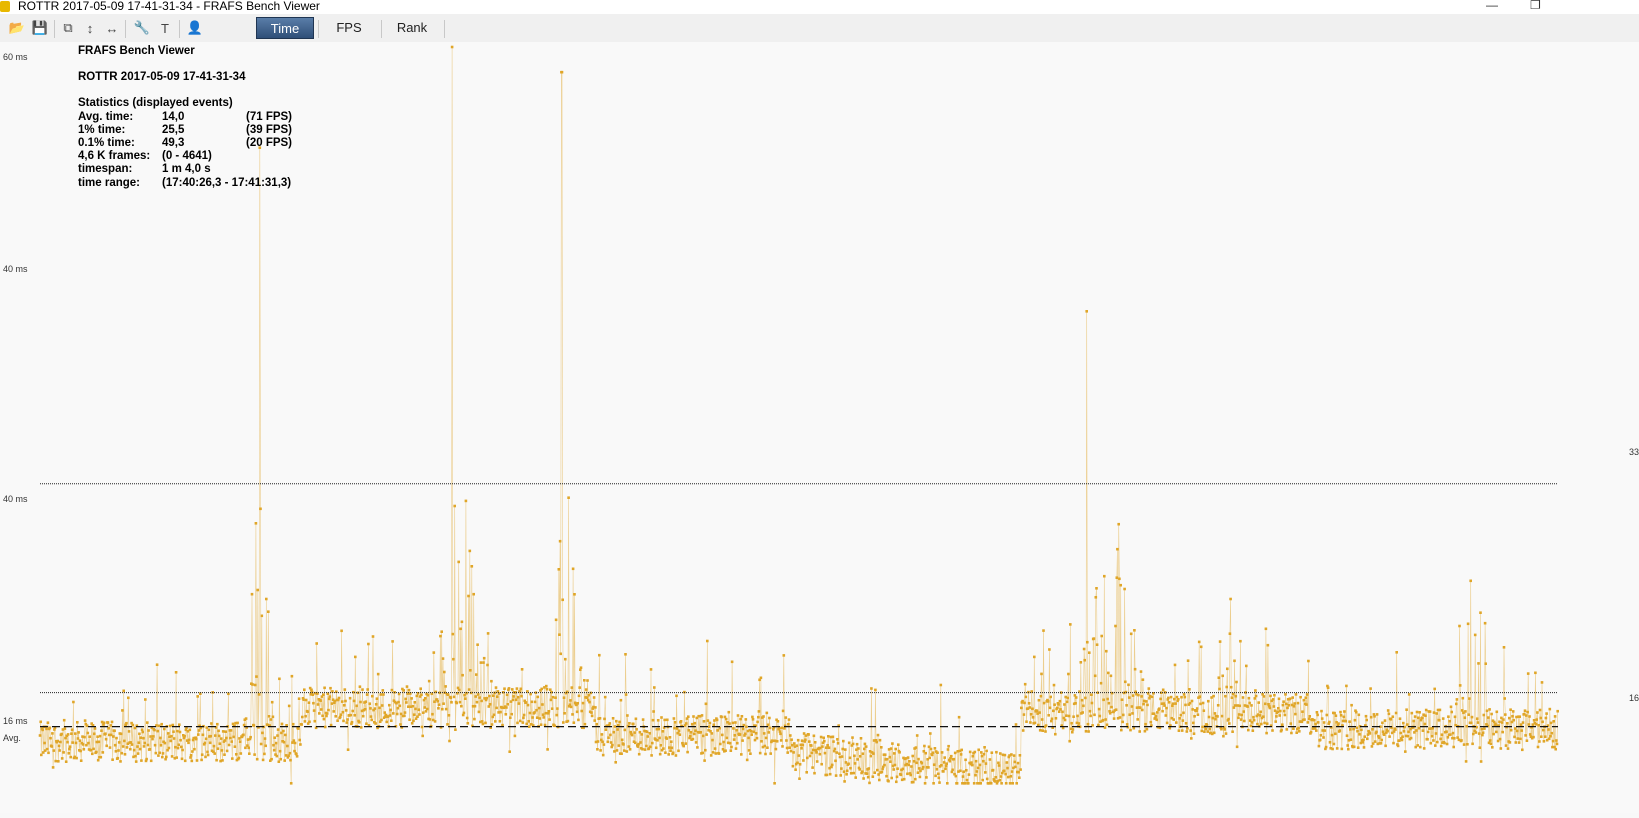 The image size is (1639, 818). What do you see at coordinates (349, 28) in the screenshot?
I see `tab-fps: FPS` at bounding box center [349, 28].